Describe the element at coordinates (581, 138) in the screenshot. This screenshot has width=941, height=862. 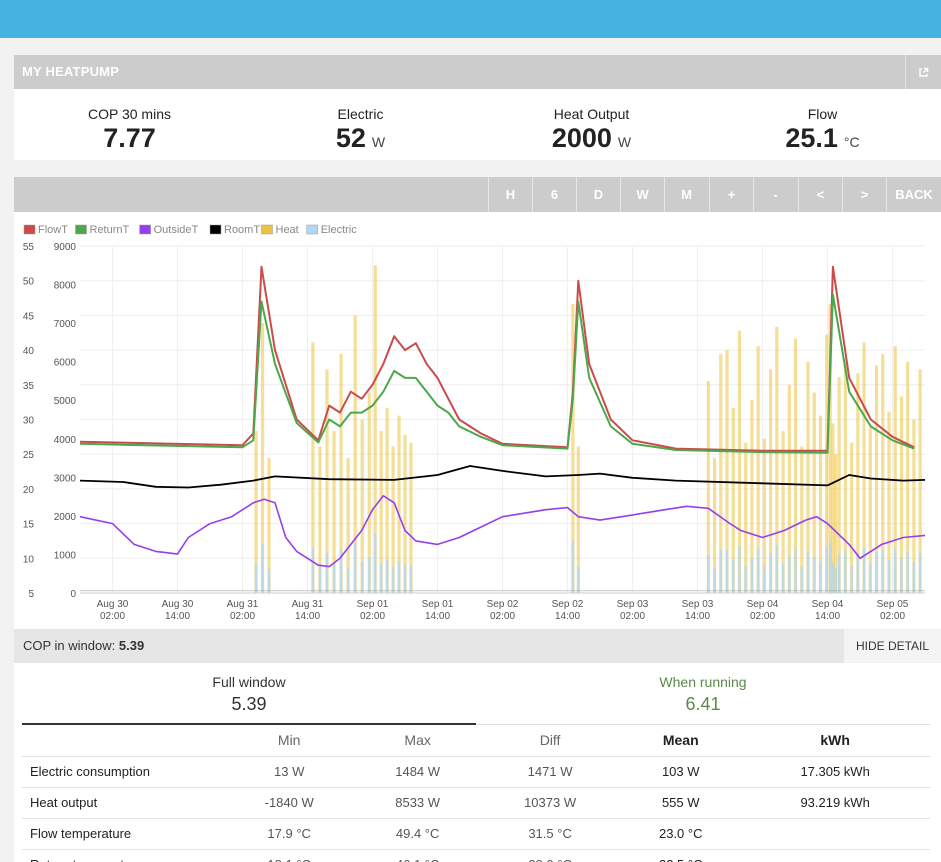
I see `stat-value-number: 2000` at that location.